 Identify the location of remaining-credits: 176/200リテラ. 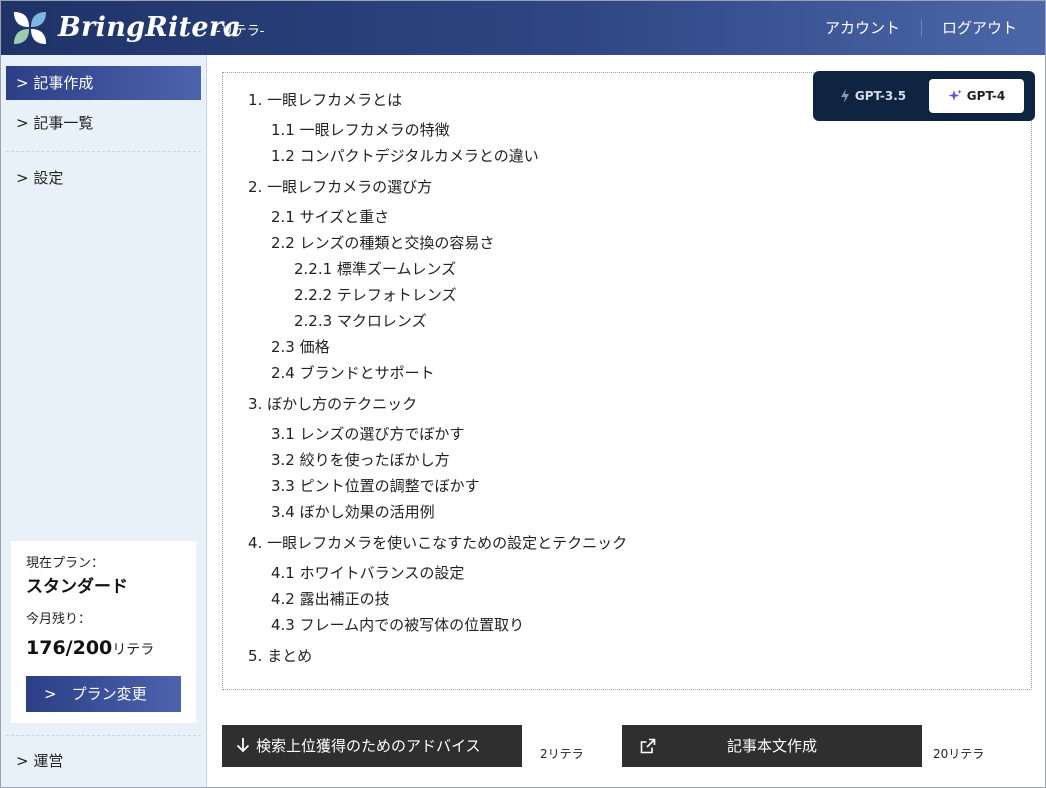
(90, 649).